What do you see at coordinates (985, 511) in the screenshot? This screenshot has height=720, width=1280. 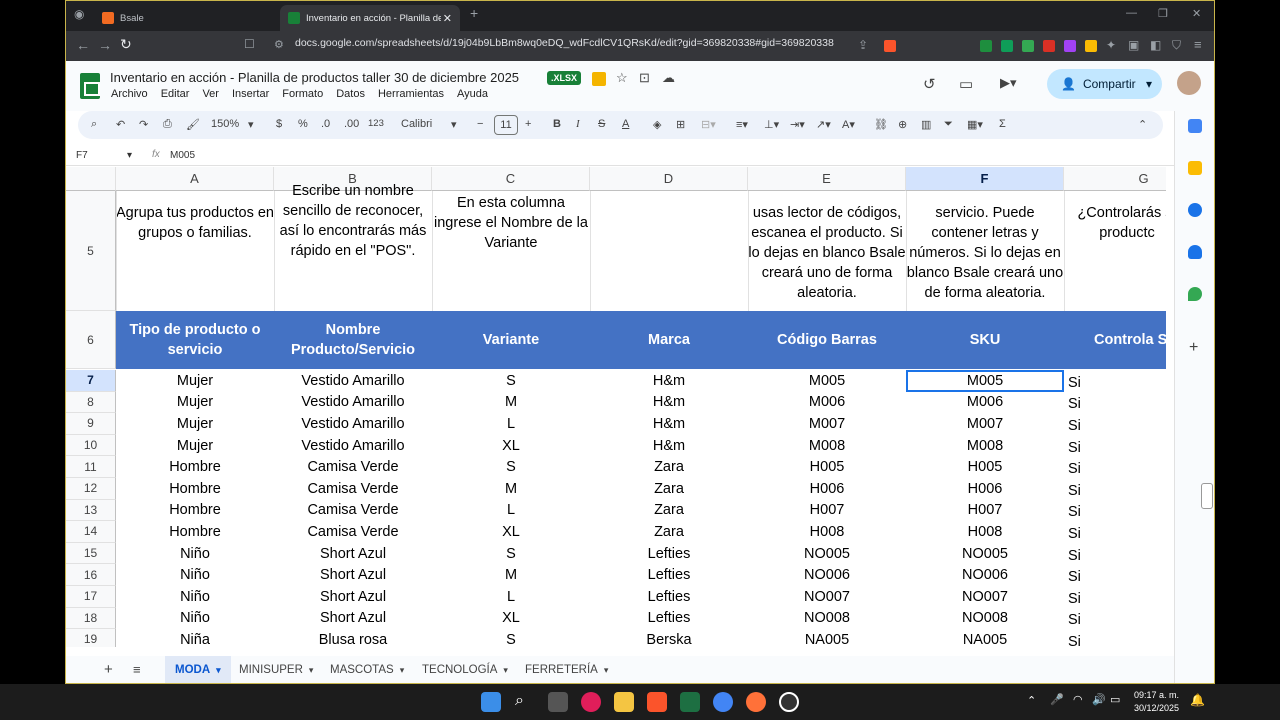 I see `table-cell: H007` at bounding box center [985, 511].